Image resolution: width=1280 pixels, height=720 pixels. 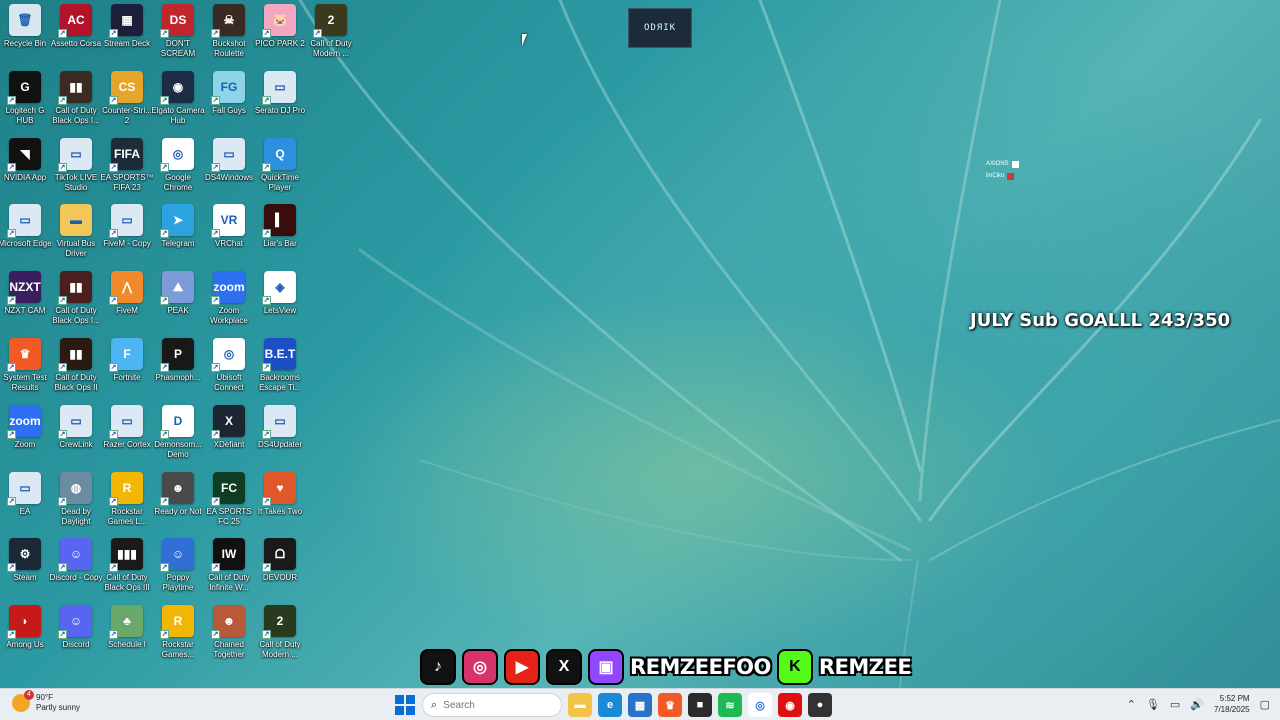 What do you see at coordinates (25, 502) in the screenshot?
I see `desktop-icon: ▭ ↗ EA` at bounding box center [25, 502].